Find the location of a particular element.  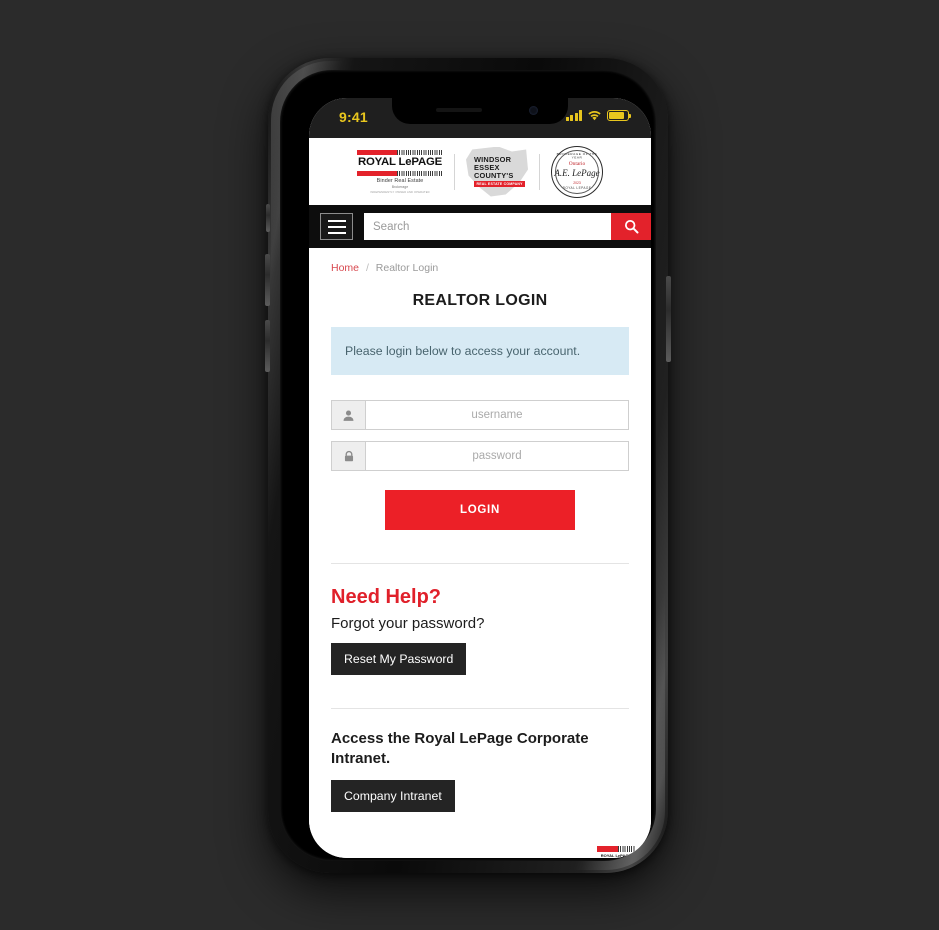

wec-text: WINDSOR ESSEX COUNTY'S is located at coordinates (494, 168).